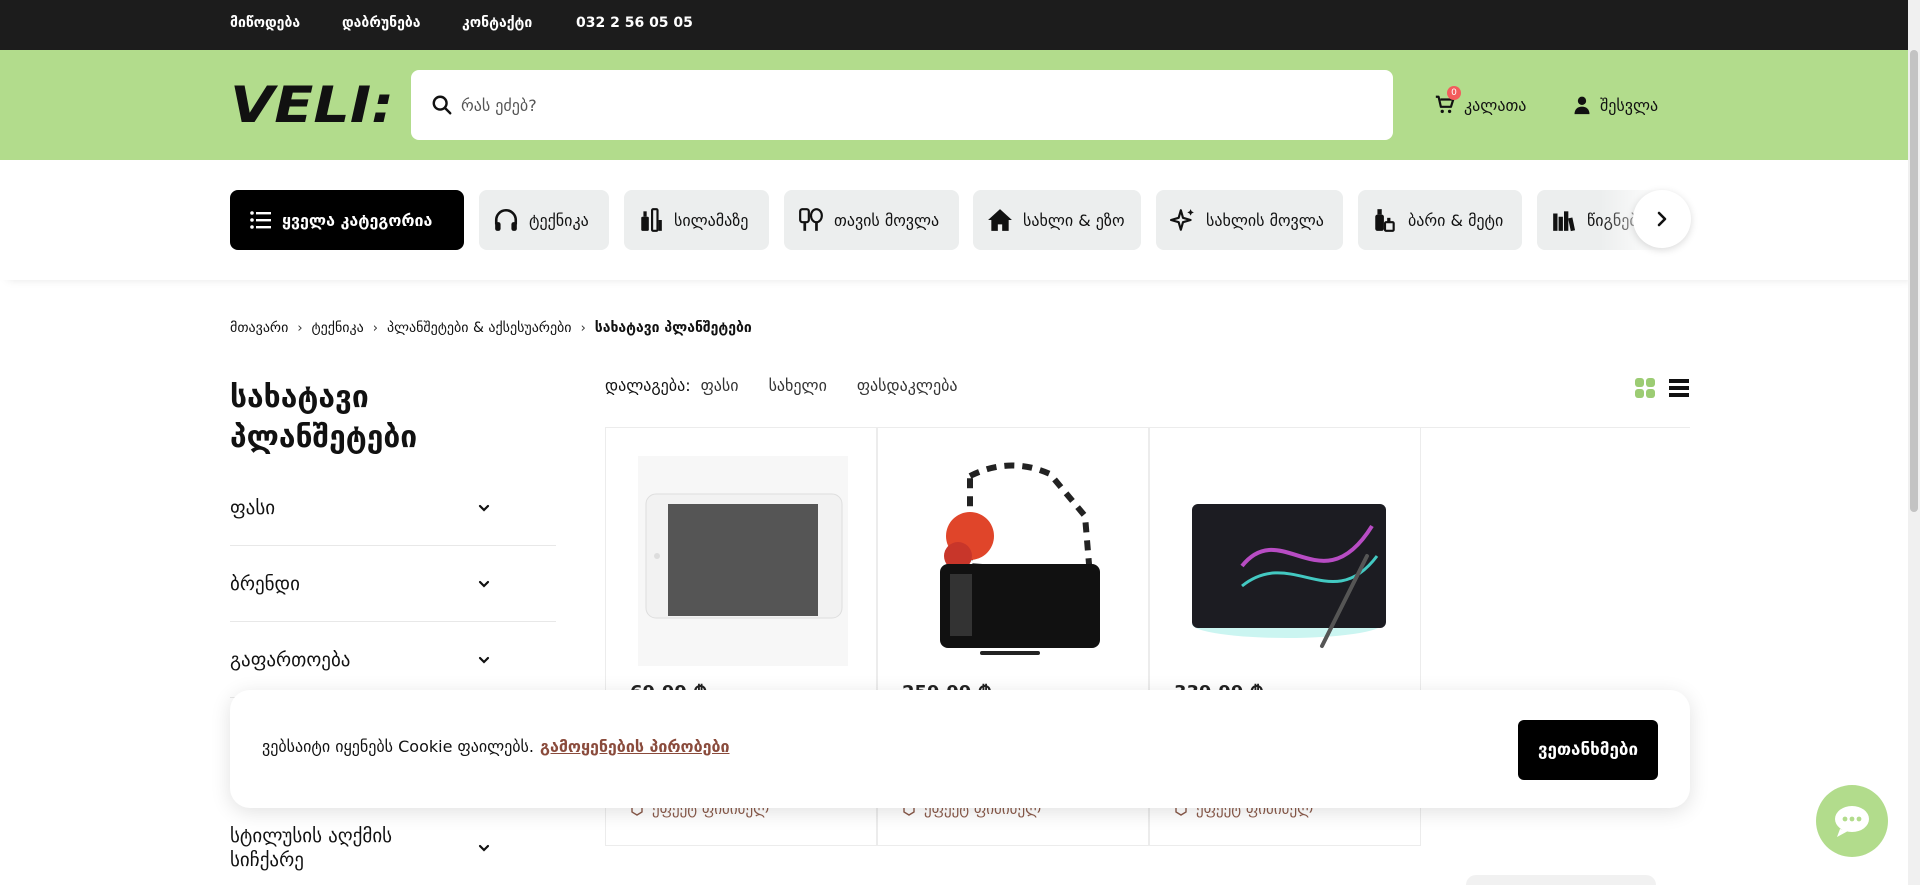 Image resolution: width=1920 pixels, height=885 pixels. I want to click on topbar-phone: 032 2 56 05 05, so click(634, 23).